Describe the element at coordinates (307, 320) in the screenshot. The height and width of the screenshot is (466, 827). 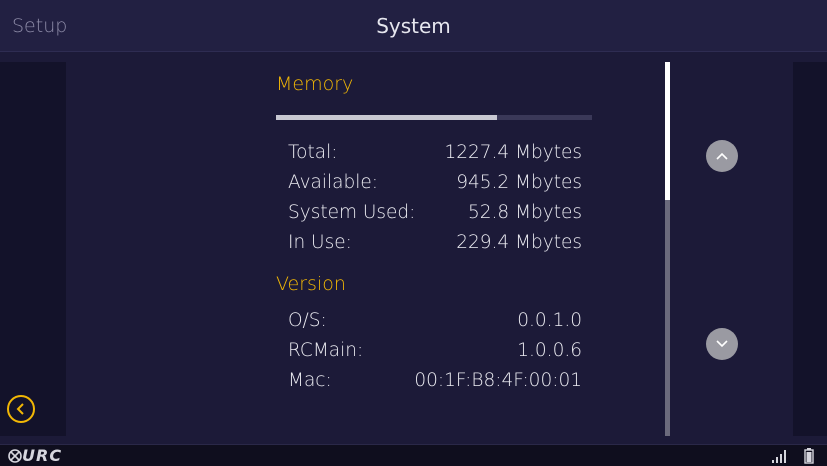
I see `row-label: O/S:` at that location.